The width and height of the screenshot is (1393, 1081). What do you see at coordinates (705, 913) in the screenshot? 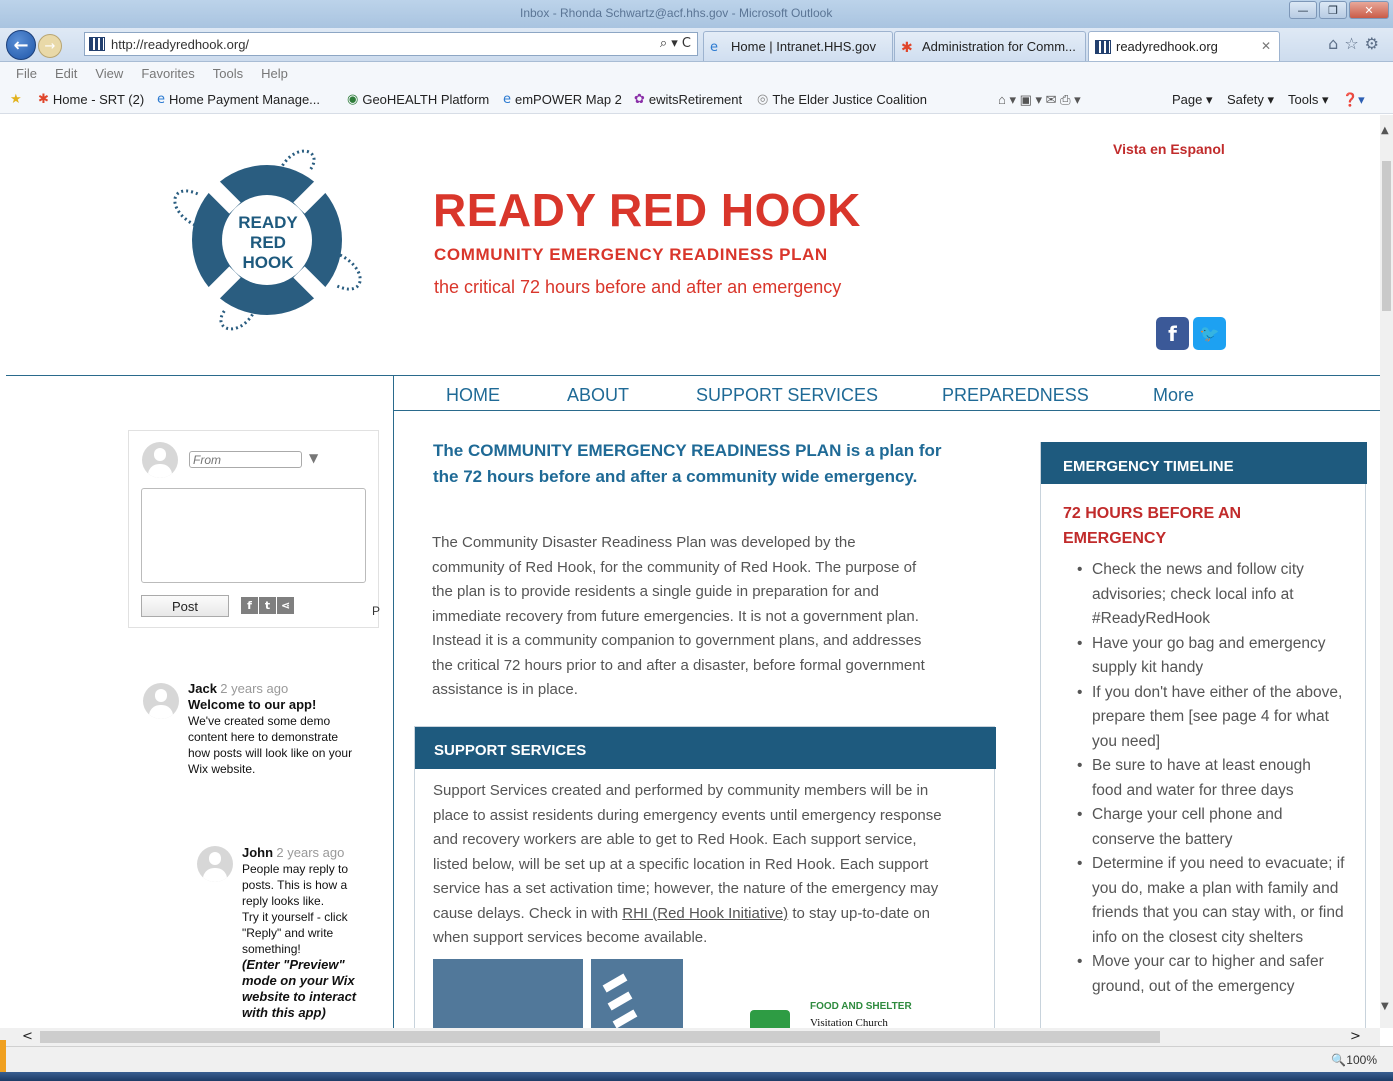
I see `rhi-link: RHI (Red Hook Initiative)` at bounding box center [705, 913].